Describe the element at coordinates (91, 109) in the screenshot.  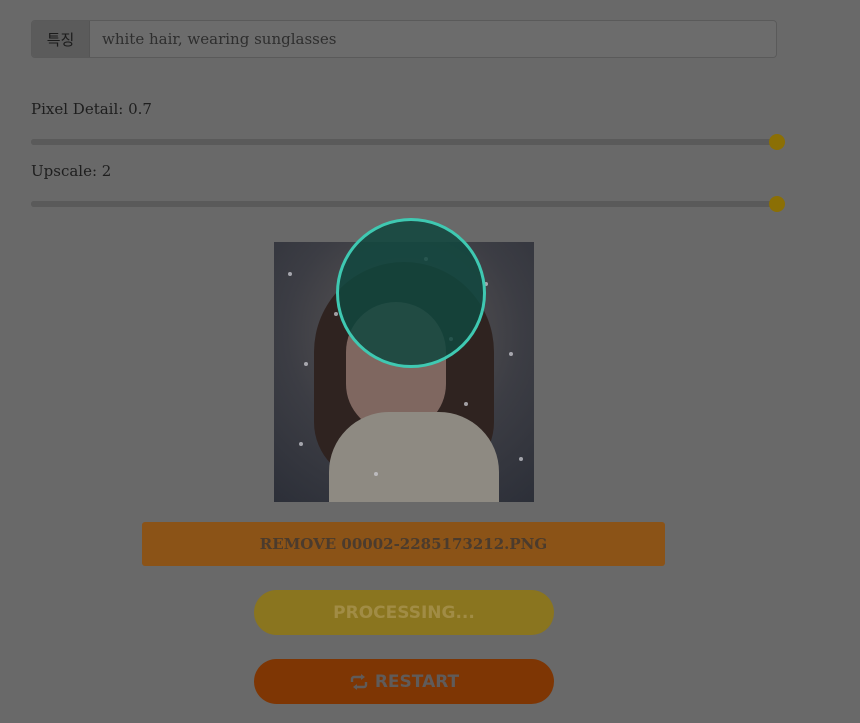
I see `pixel-detail-label: Pixel Detail: 0.7` at that location.